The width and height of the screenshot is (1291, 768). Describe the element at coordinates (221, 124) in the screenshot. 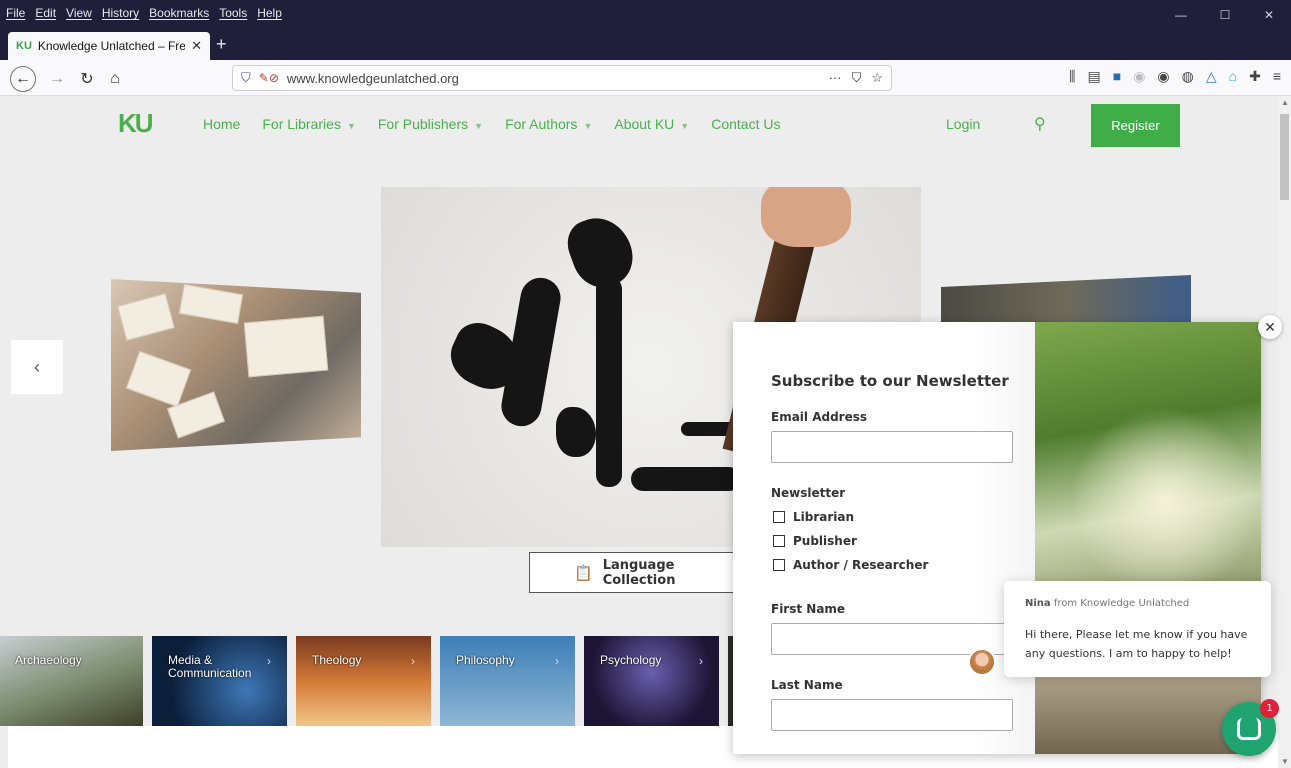

I see `nav-home: Home` at that location.